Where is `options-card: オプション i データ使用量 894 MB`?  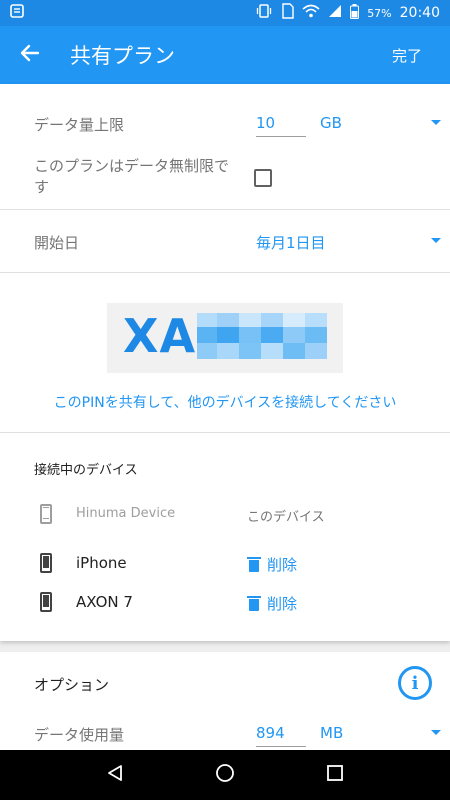
options-card: オプション i データ使用量 894 MB is located at coordinates (225, 701).